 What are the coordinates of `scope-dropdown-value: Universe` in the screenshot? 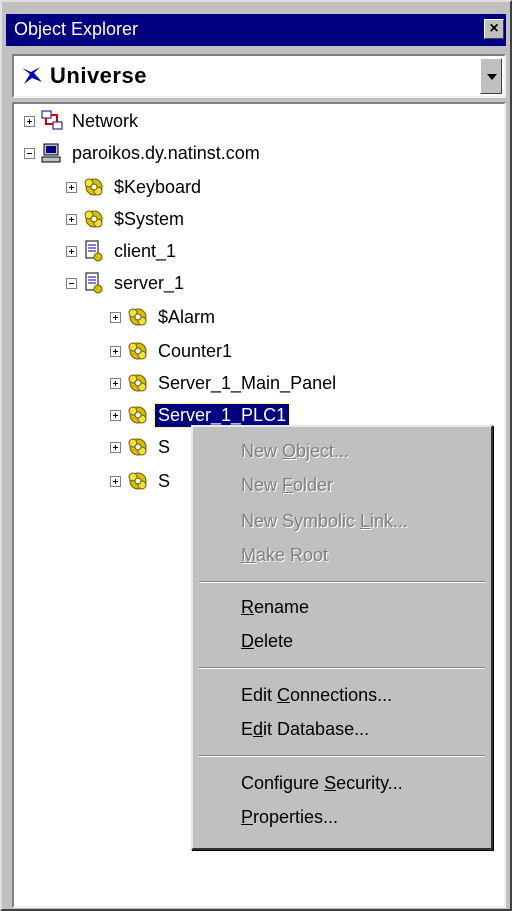 It's located at (98, 75).